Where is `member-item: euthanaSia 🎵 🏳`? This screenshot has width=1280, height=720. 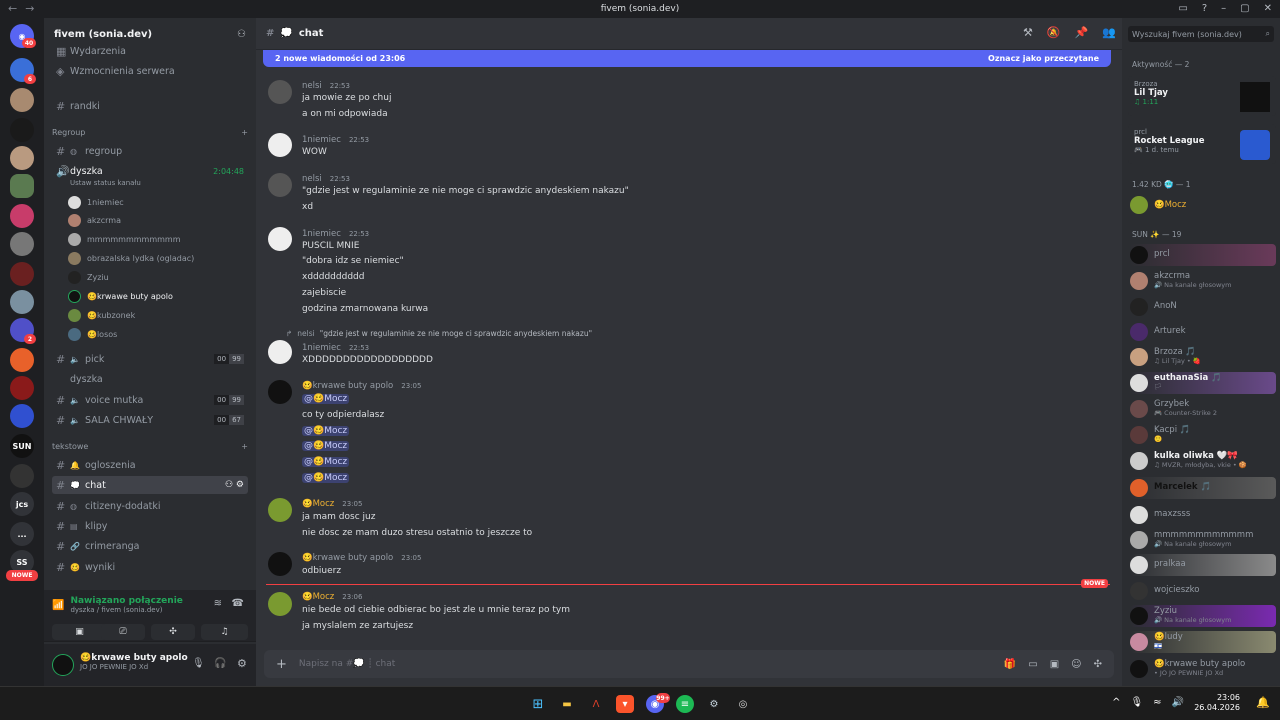 member-item: euthanaSia 🎵 🏳 is located at coordinates (1203, 383).